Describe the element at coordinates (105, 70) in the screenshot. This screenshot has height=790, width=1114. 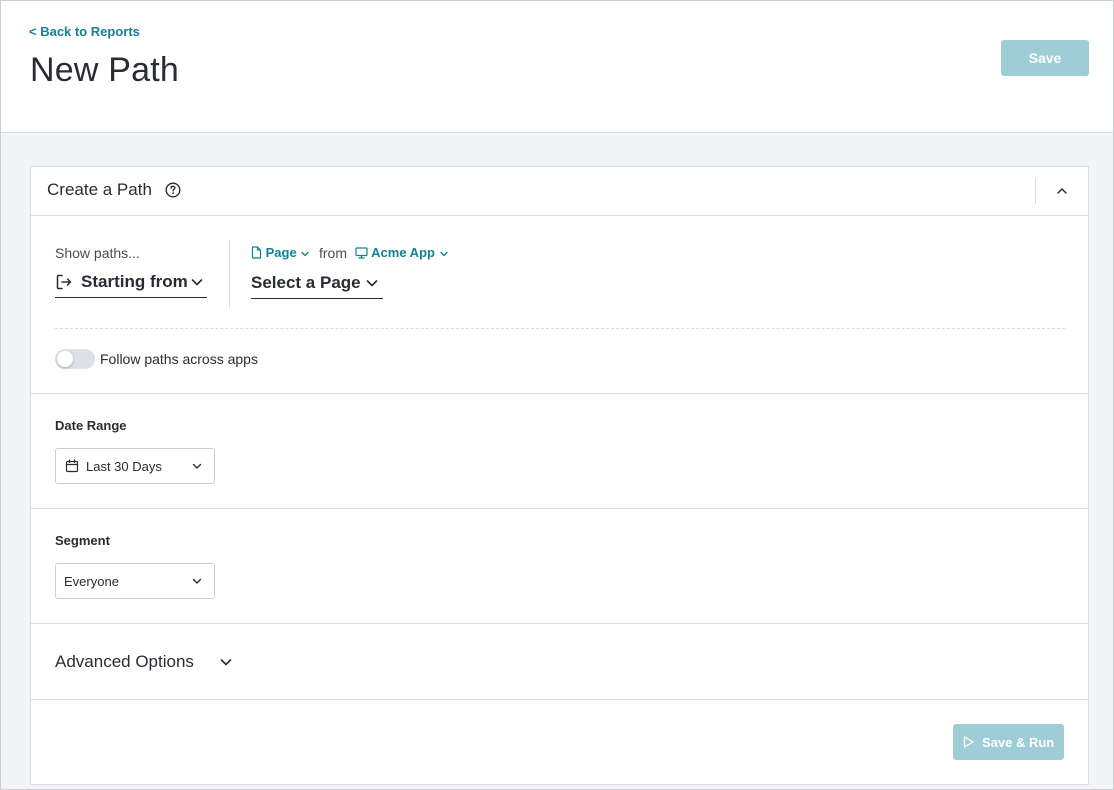
I see `page-title: New Path` at that location.